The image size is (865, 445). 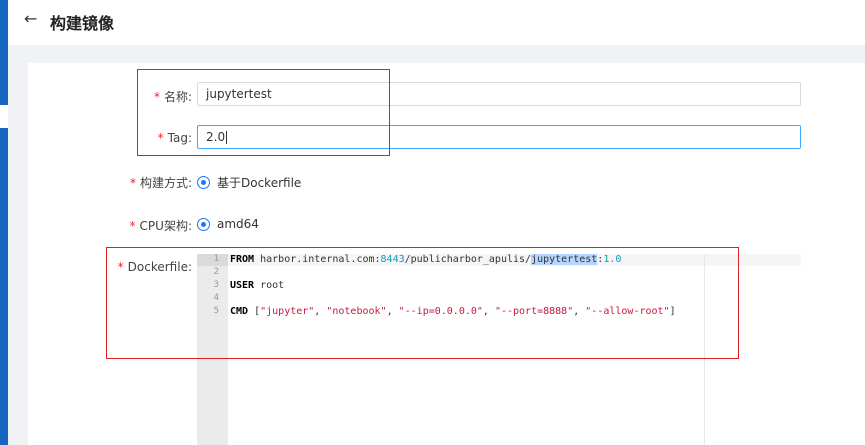 I want to click on code-line-user: USER root, so click(x=257, y=285).